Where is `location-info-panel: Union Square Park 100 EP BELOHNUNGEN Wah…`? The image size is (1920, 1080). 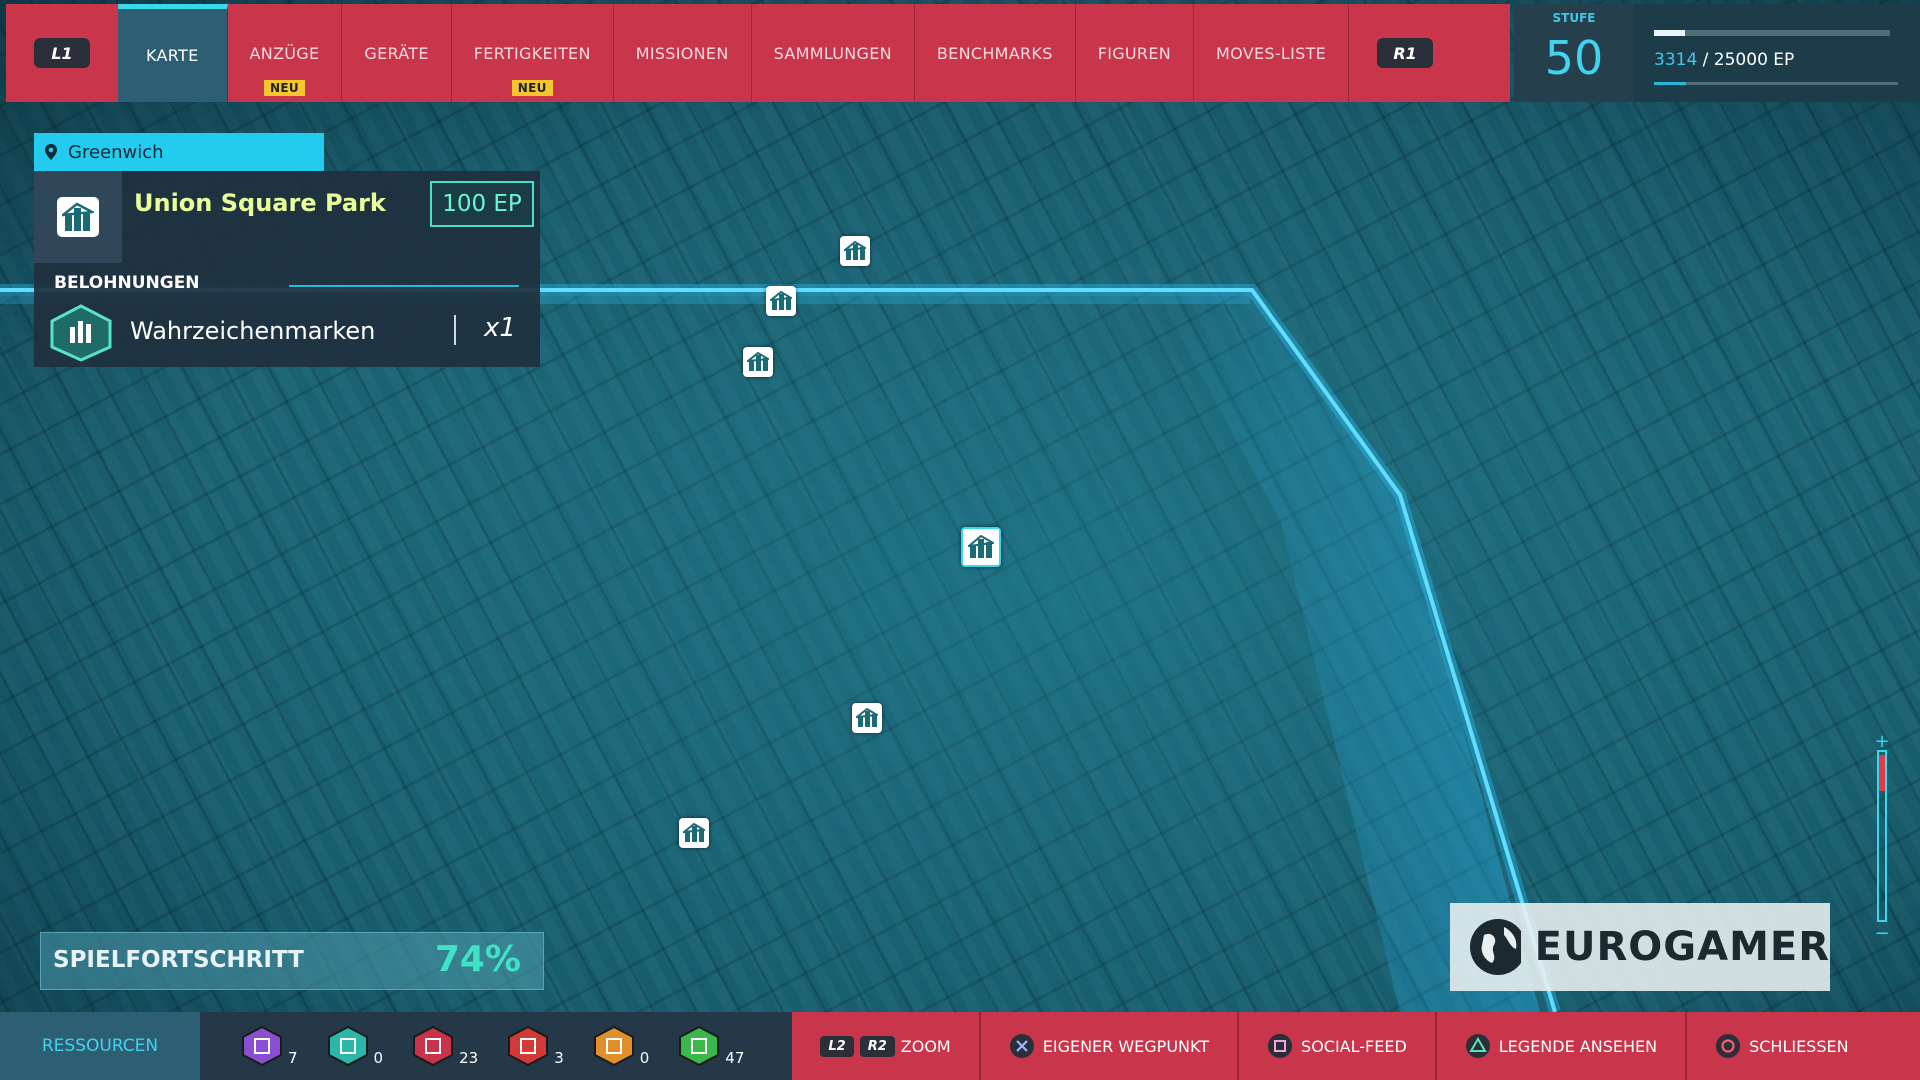 location-info-panel: Union Square Park 100 EP BELOHNUNGEN Wah… is located at coordinates (287, 269).